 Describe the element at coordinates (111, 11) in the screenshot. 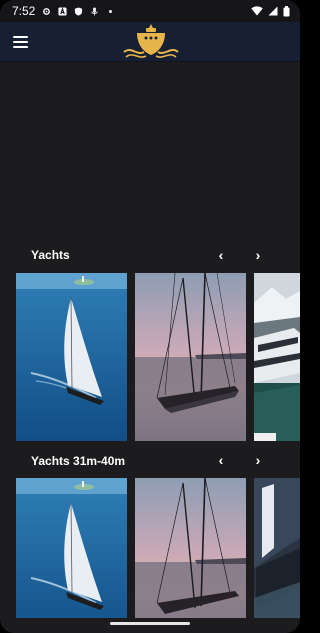

I see `dot-icon` at that location.